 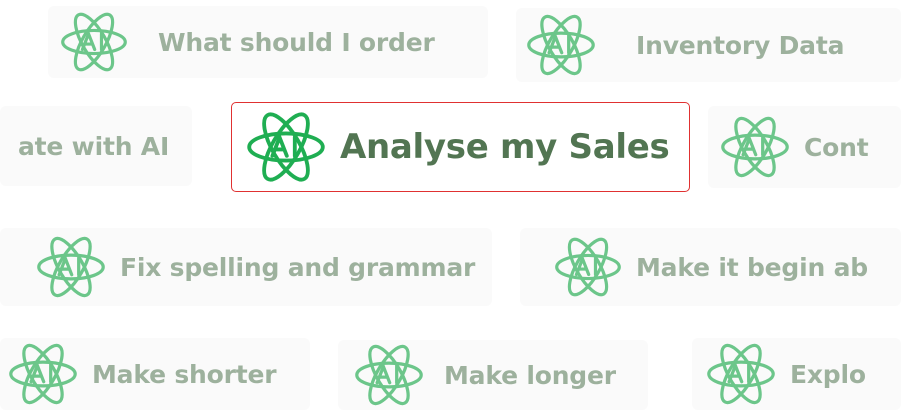 I want to click on suggestion-chip-make-longer: Make longer, so click(x=493, y=375).